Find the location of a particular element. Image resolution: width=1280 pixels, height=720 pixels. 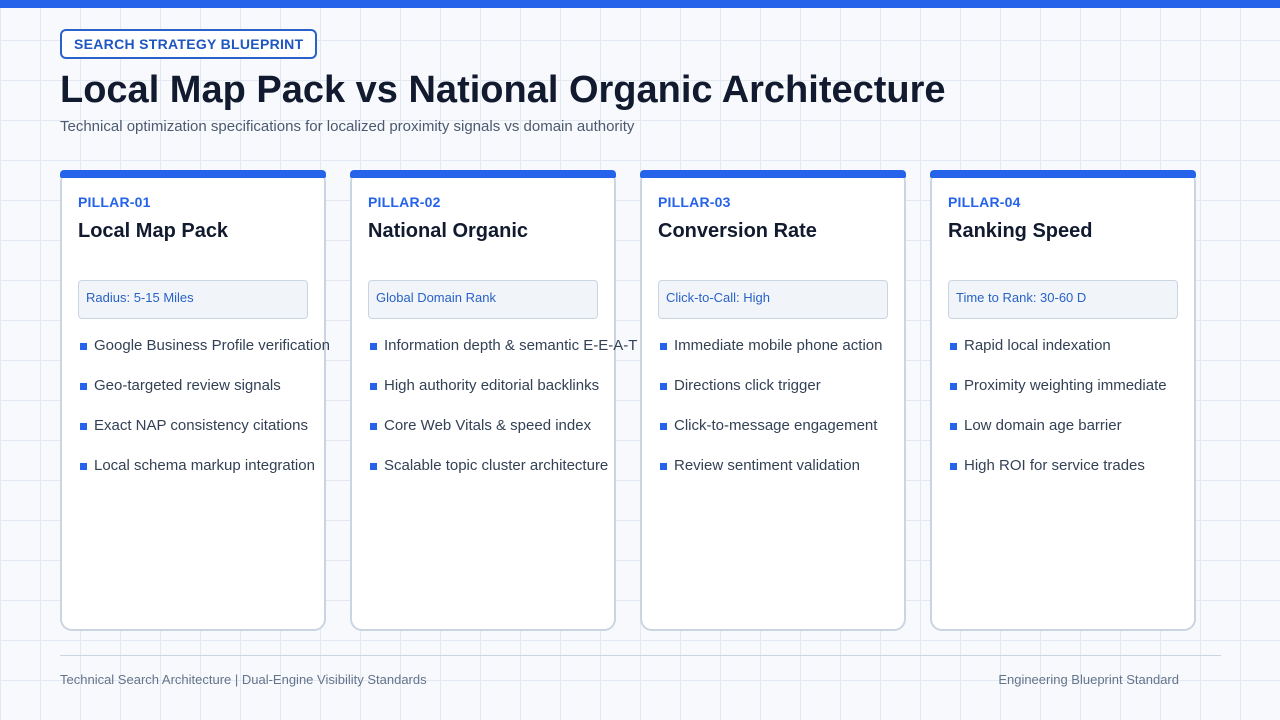

list-item: Proximity weighting immediate is located at coordinates (1057, 395).